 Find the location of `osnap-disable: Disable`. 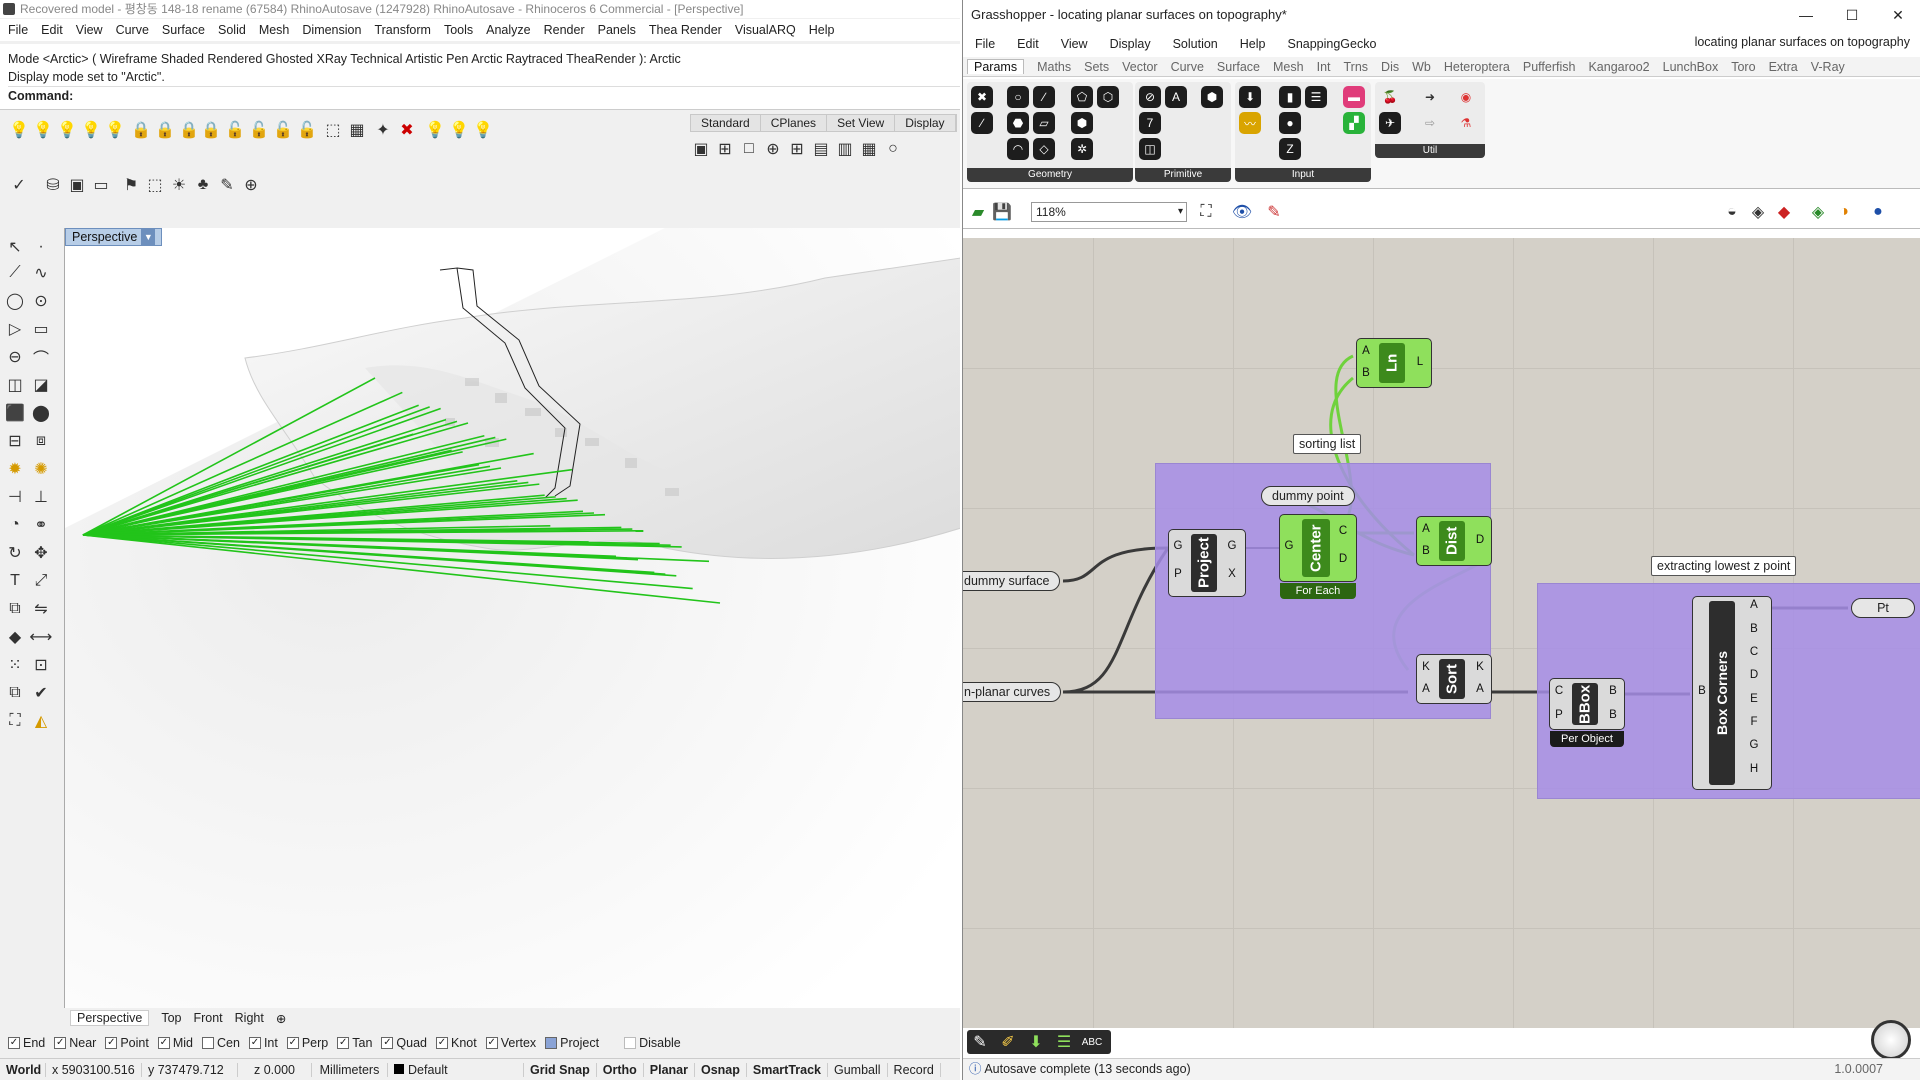

osnap-disable: Disable is located at coordinates (652, 1043).